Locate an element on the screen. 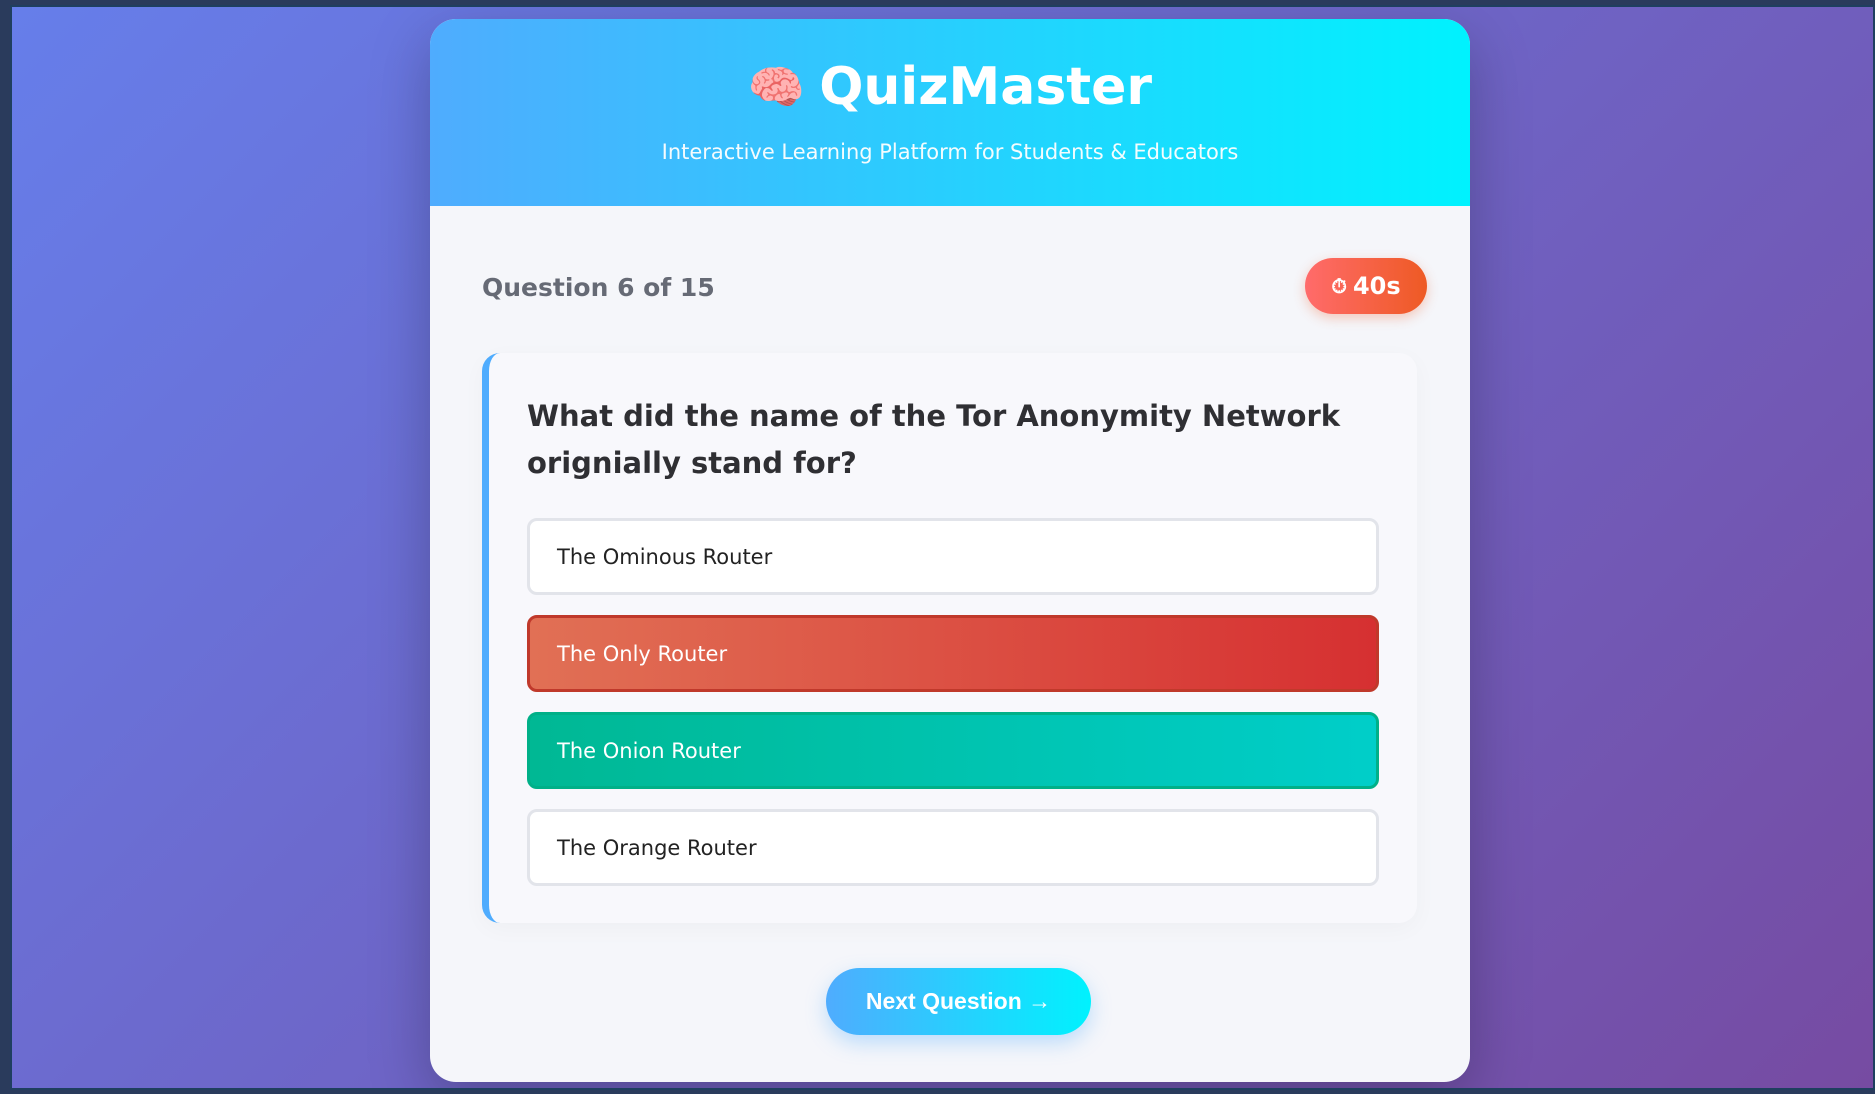 This screenshot has width=1875, height=1094. timer-value: 40s is located at coordinates (1376, 286).